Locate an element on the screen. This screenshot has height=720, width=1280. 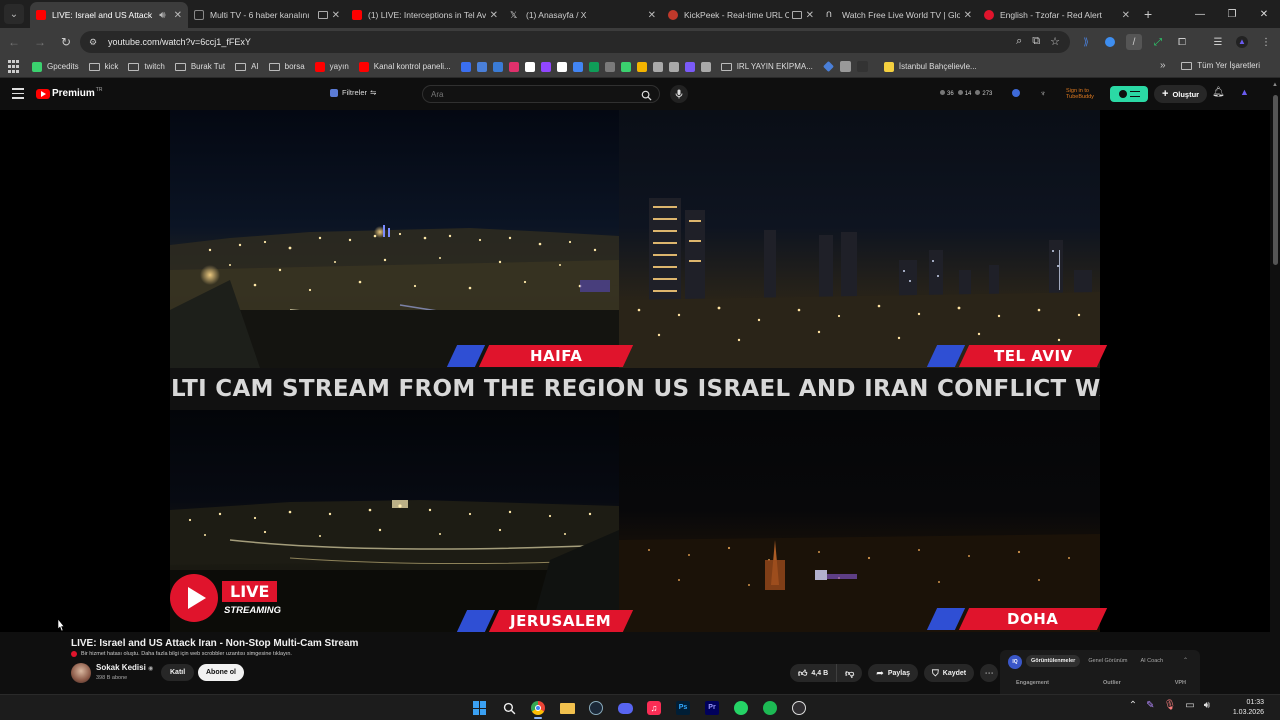
notifications-bell-icon: 🔔︎ is located at coordinates (1218, 92).